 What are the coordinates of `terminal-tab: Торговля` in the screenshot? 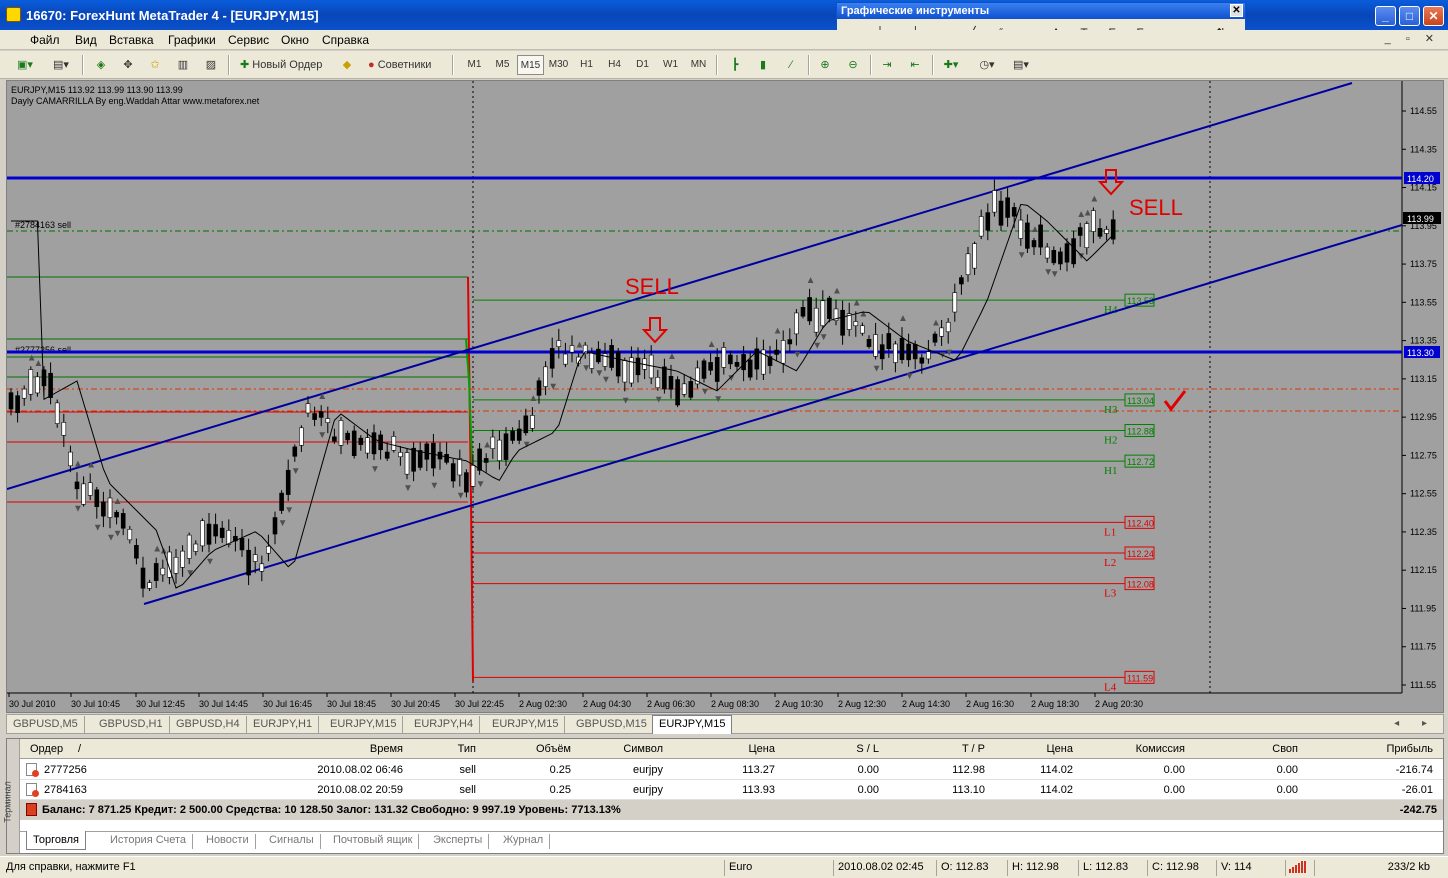 It's located at (56, 840).